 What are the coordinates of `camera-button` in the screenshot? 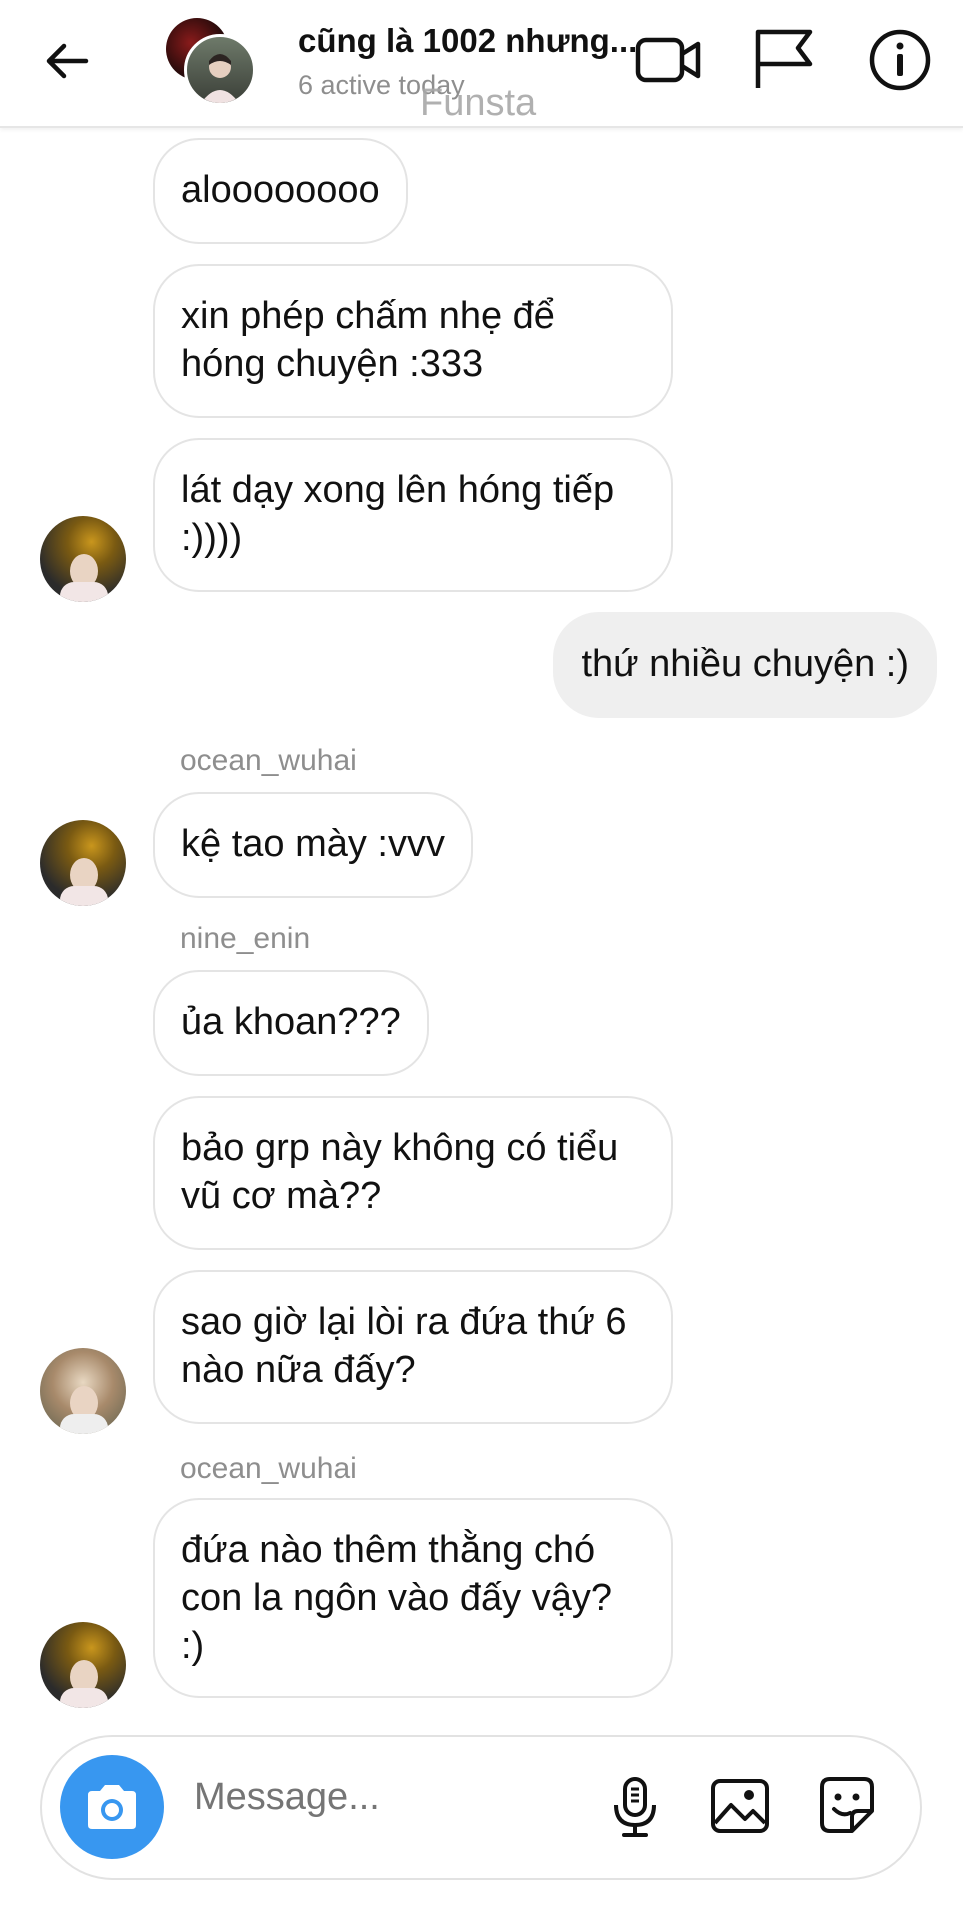 It's located at (112, 1807).